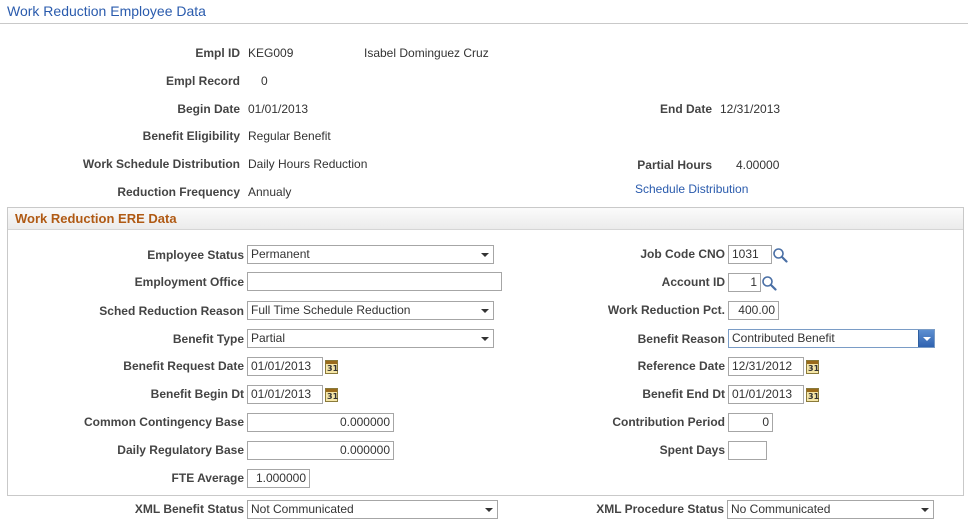 This screenshot has height=524, width=968. What do you see at coordinates (197, 394) in the screenshot?
I see `benefit-begin-label: Benefit Begin Dt` at bounding box center [197, 394].